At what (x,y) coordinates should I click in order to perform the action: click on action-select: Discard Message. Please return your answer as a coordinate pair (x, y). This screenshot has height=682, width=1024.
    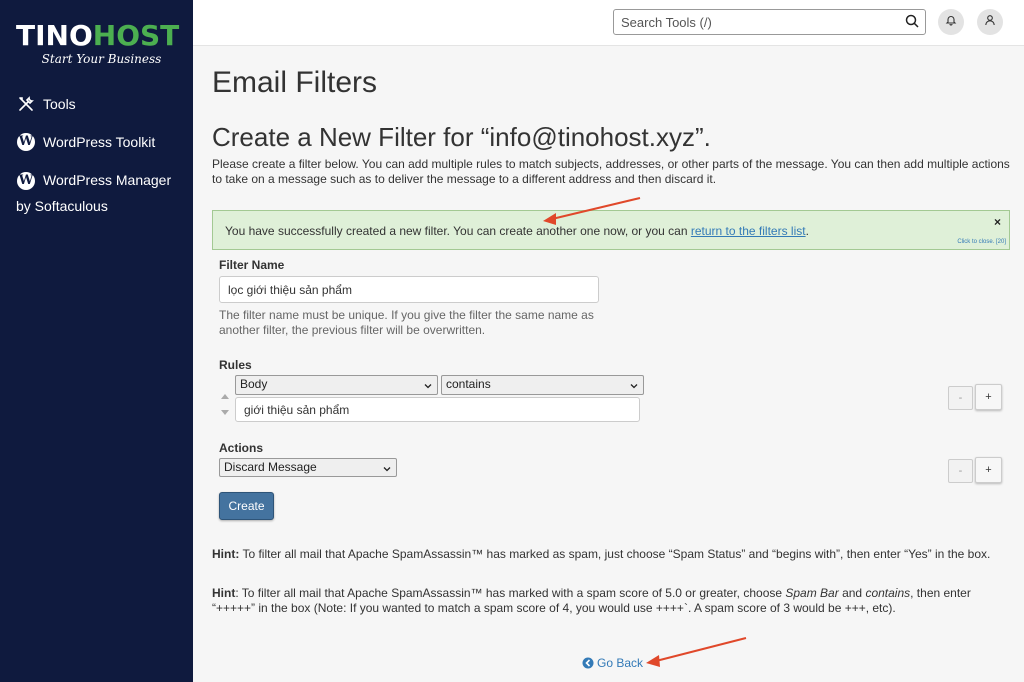
    Looking at the image, I should click on (308, 467).